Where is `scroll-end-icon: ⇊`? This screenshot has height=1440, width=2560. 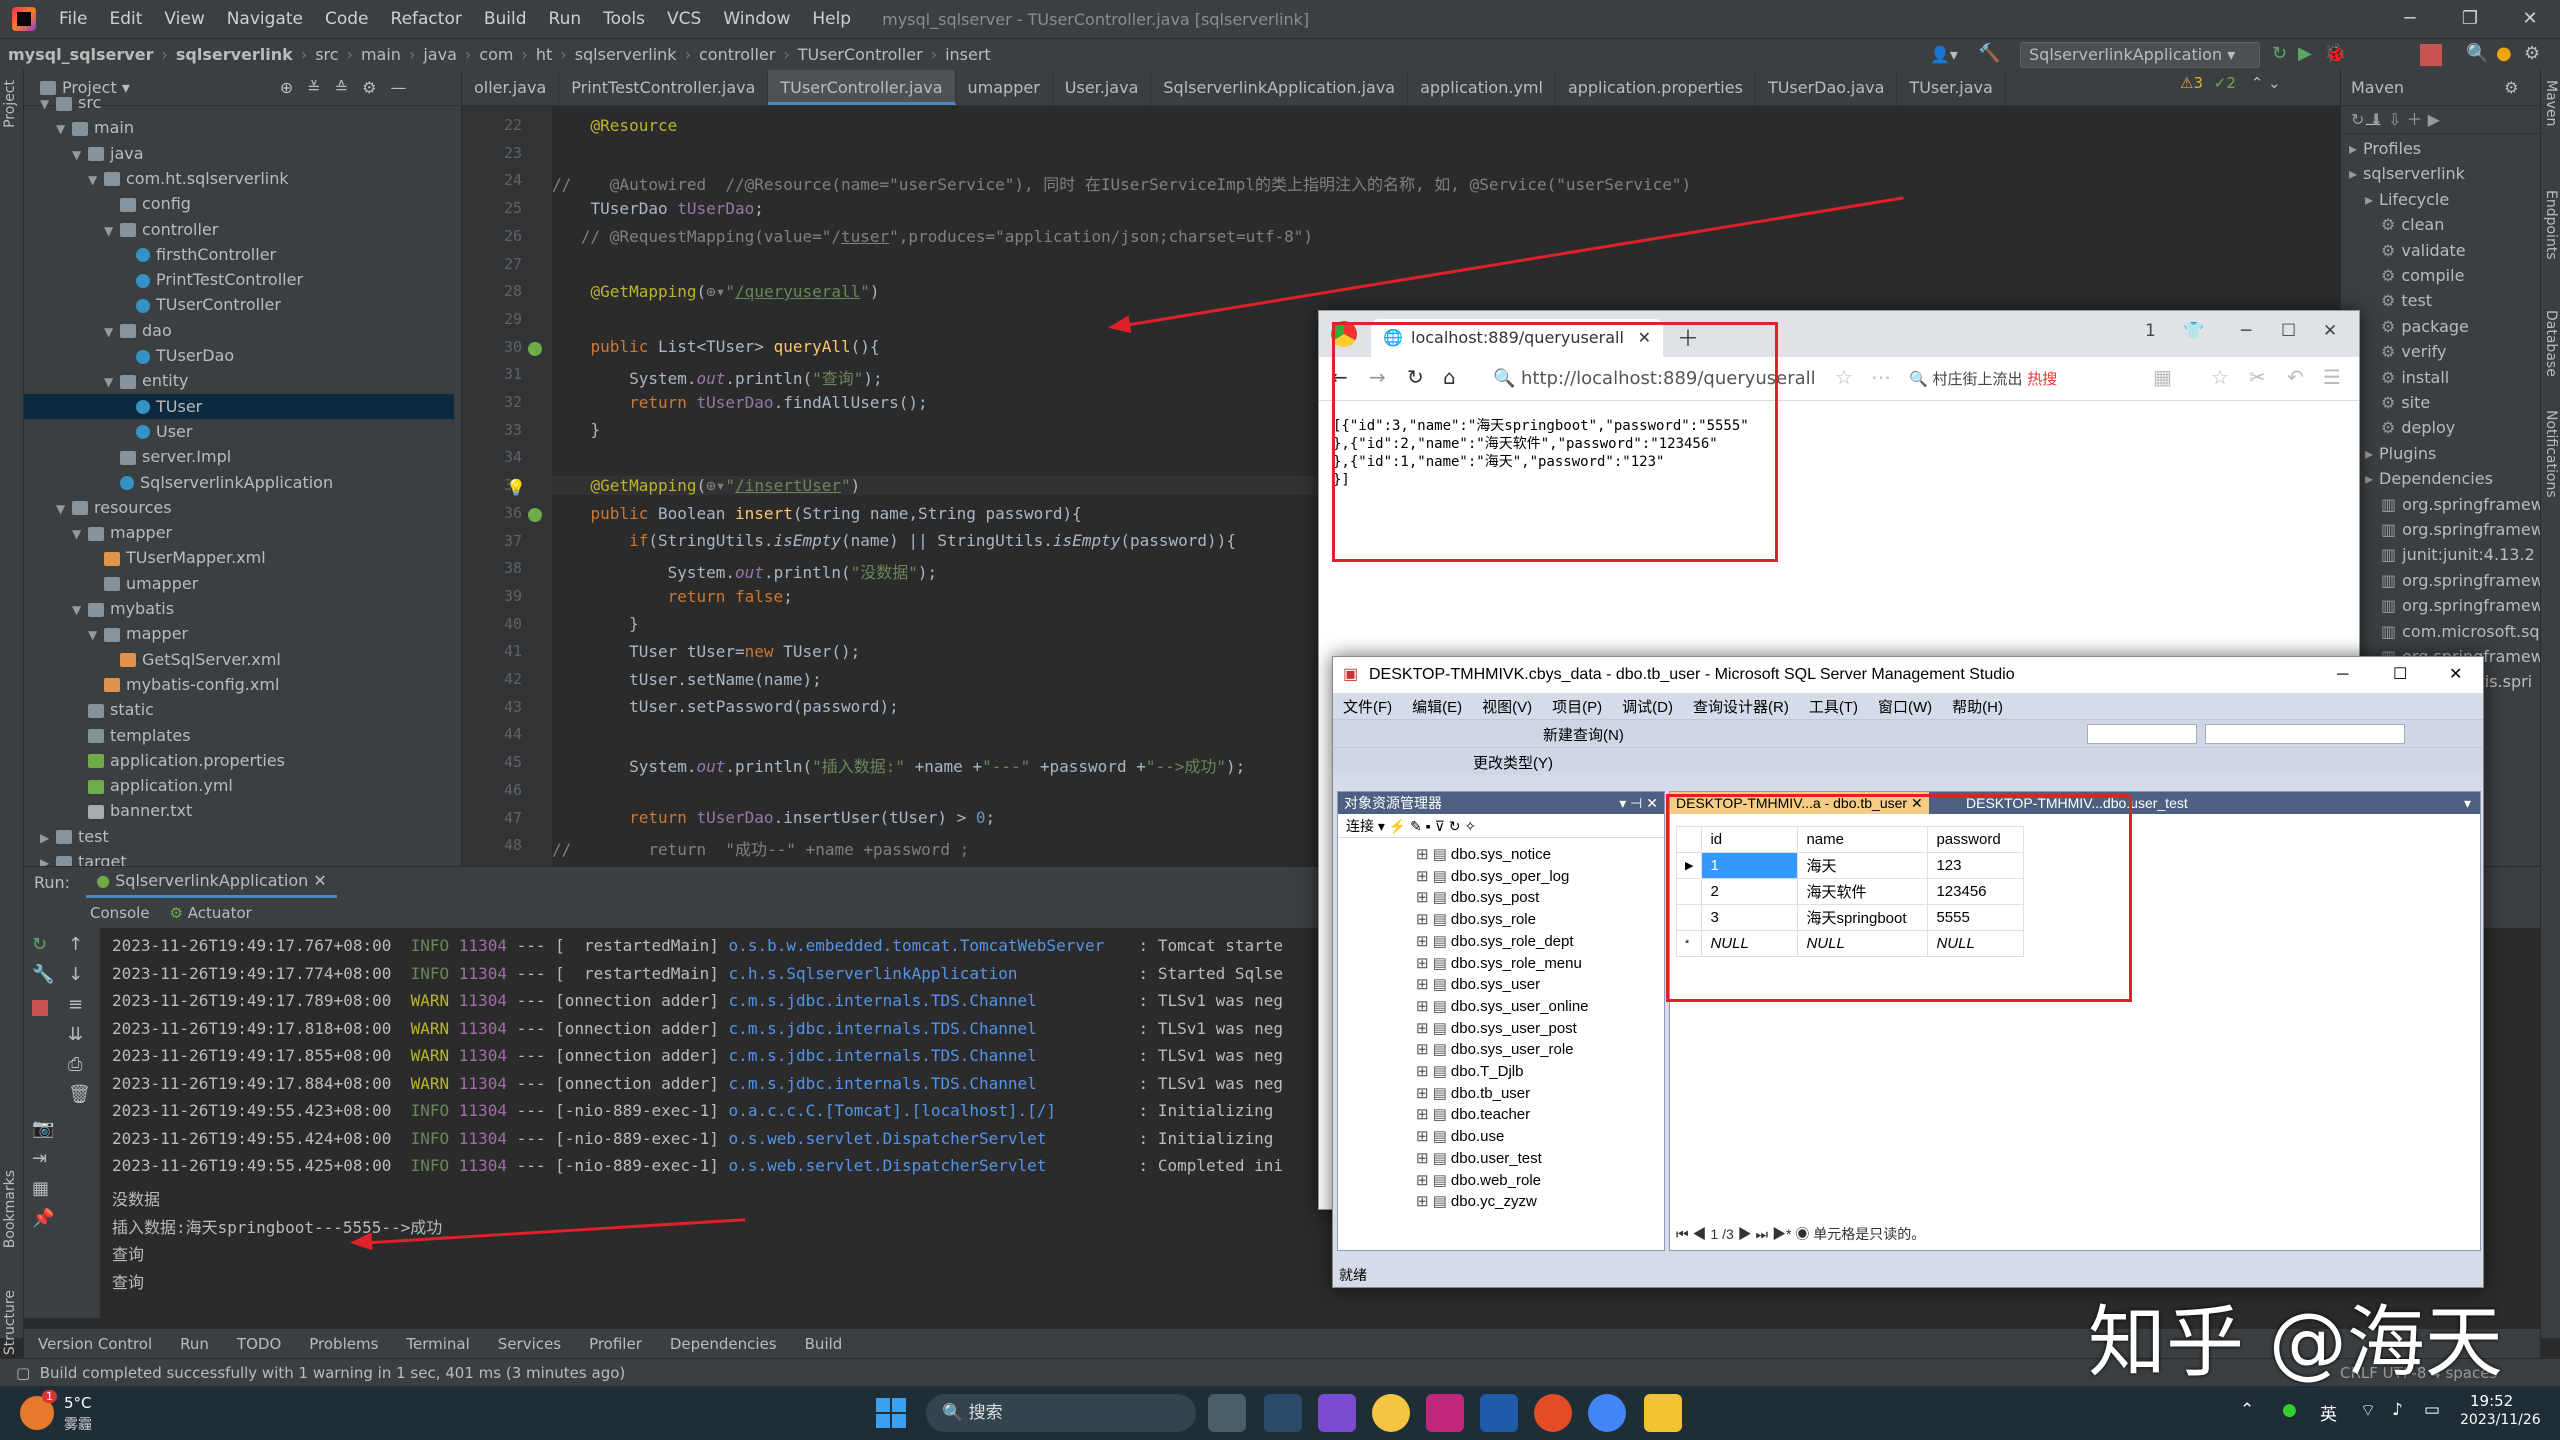
scroll-end-icon: ⇊ is located at coordinates (75, 1034).